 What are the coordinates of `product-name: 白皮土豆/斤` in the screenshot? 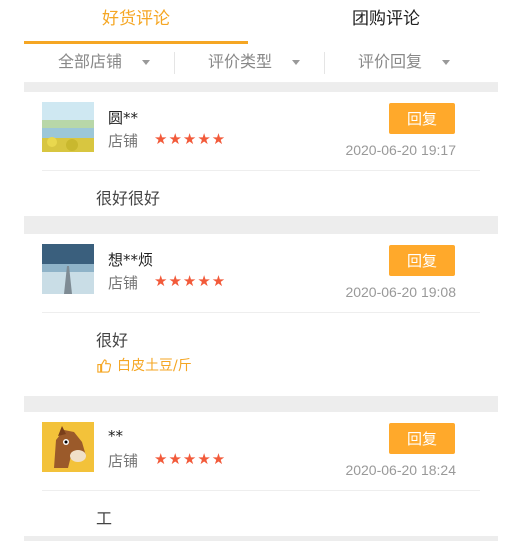 It's located at (154, 366).